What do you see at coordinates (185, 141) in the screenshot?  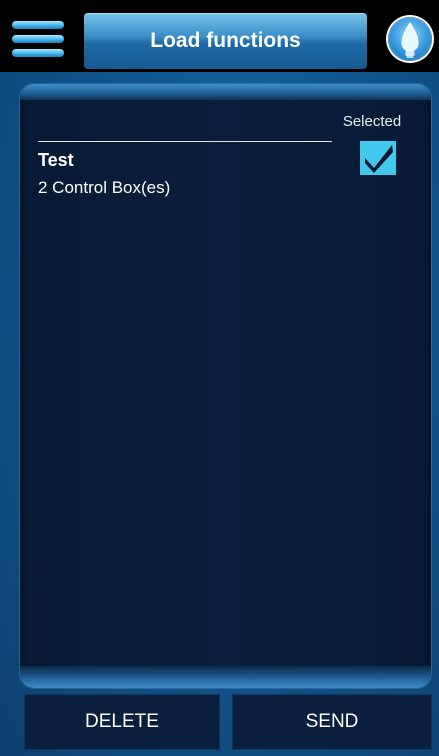 I see `list-divider` at bounding box center [185, 141].